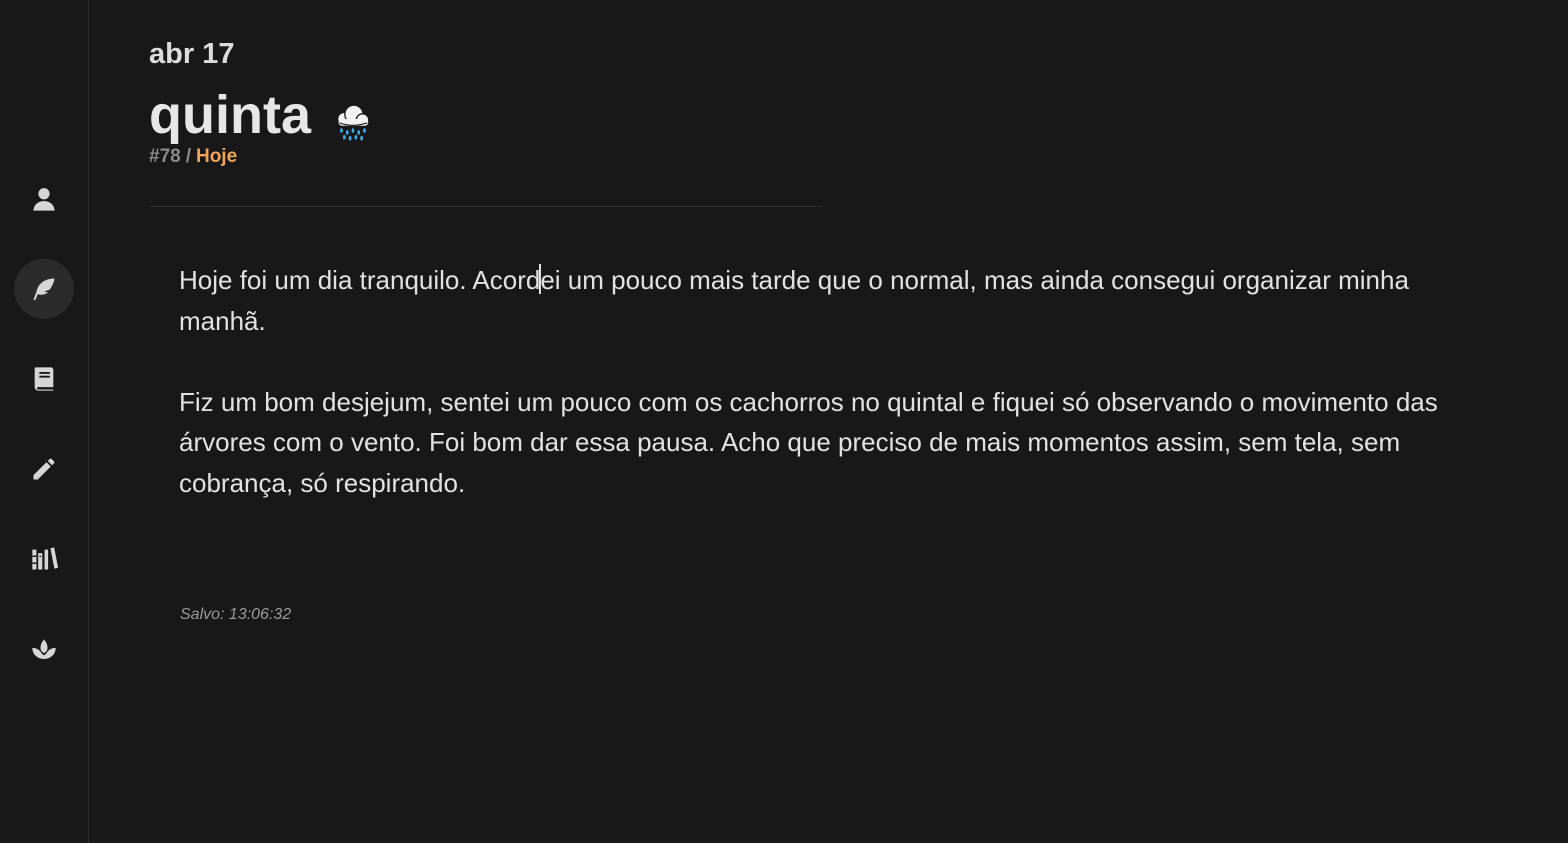  I want to click on entry-number: #78, so click(165, 156).